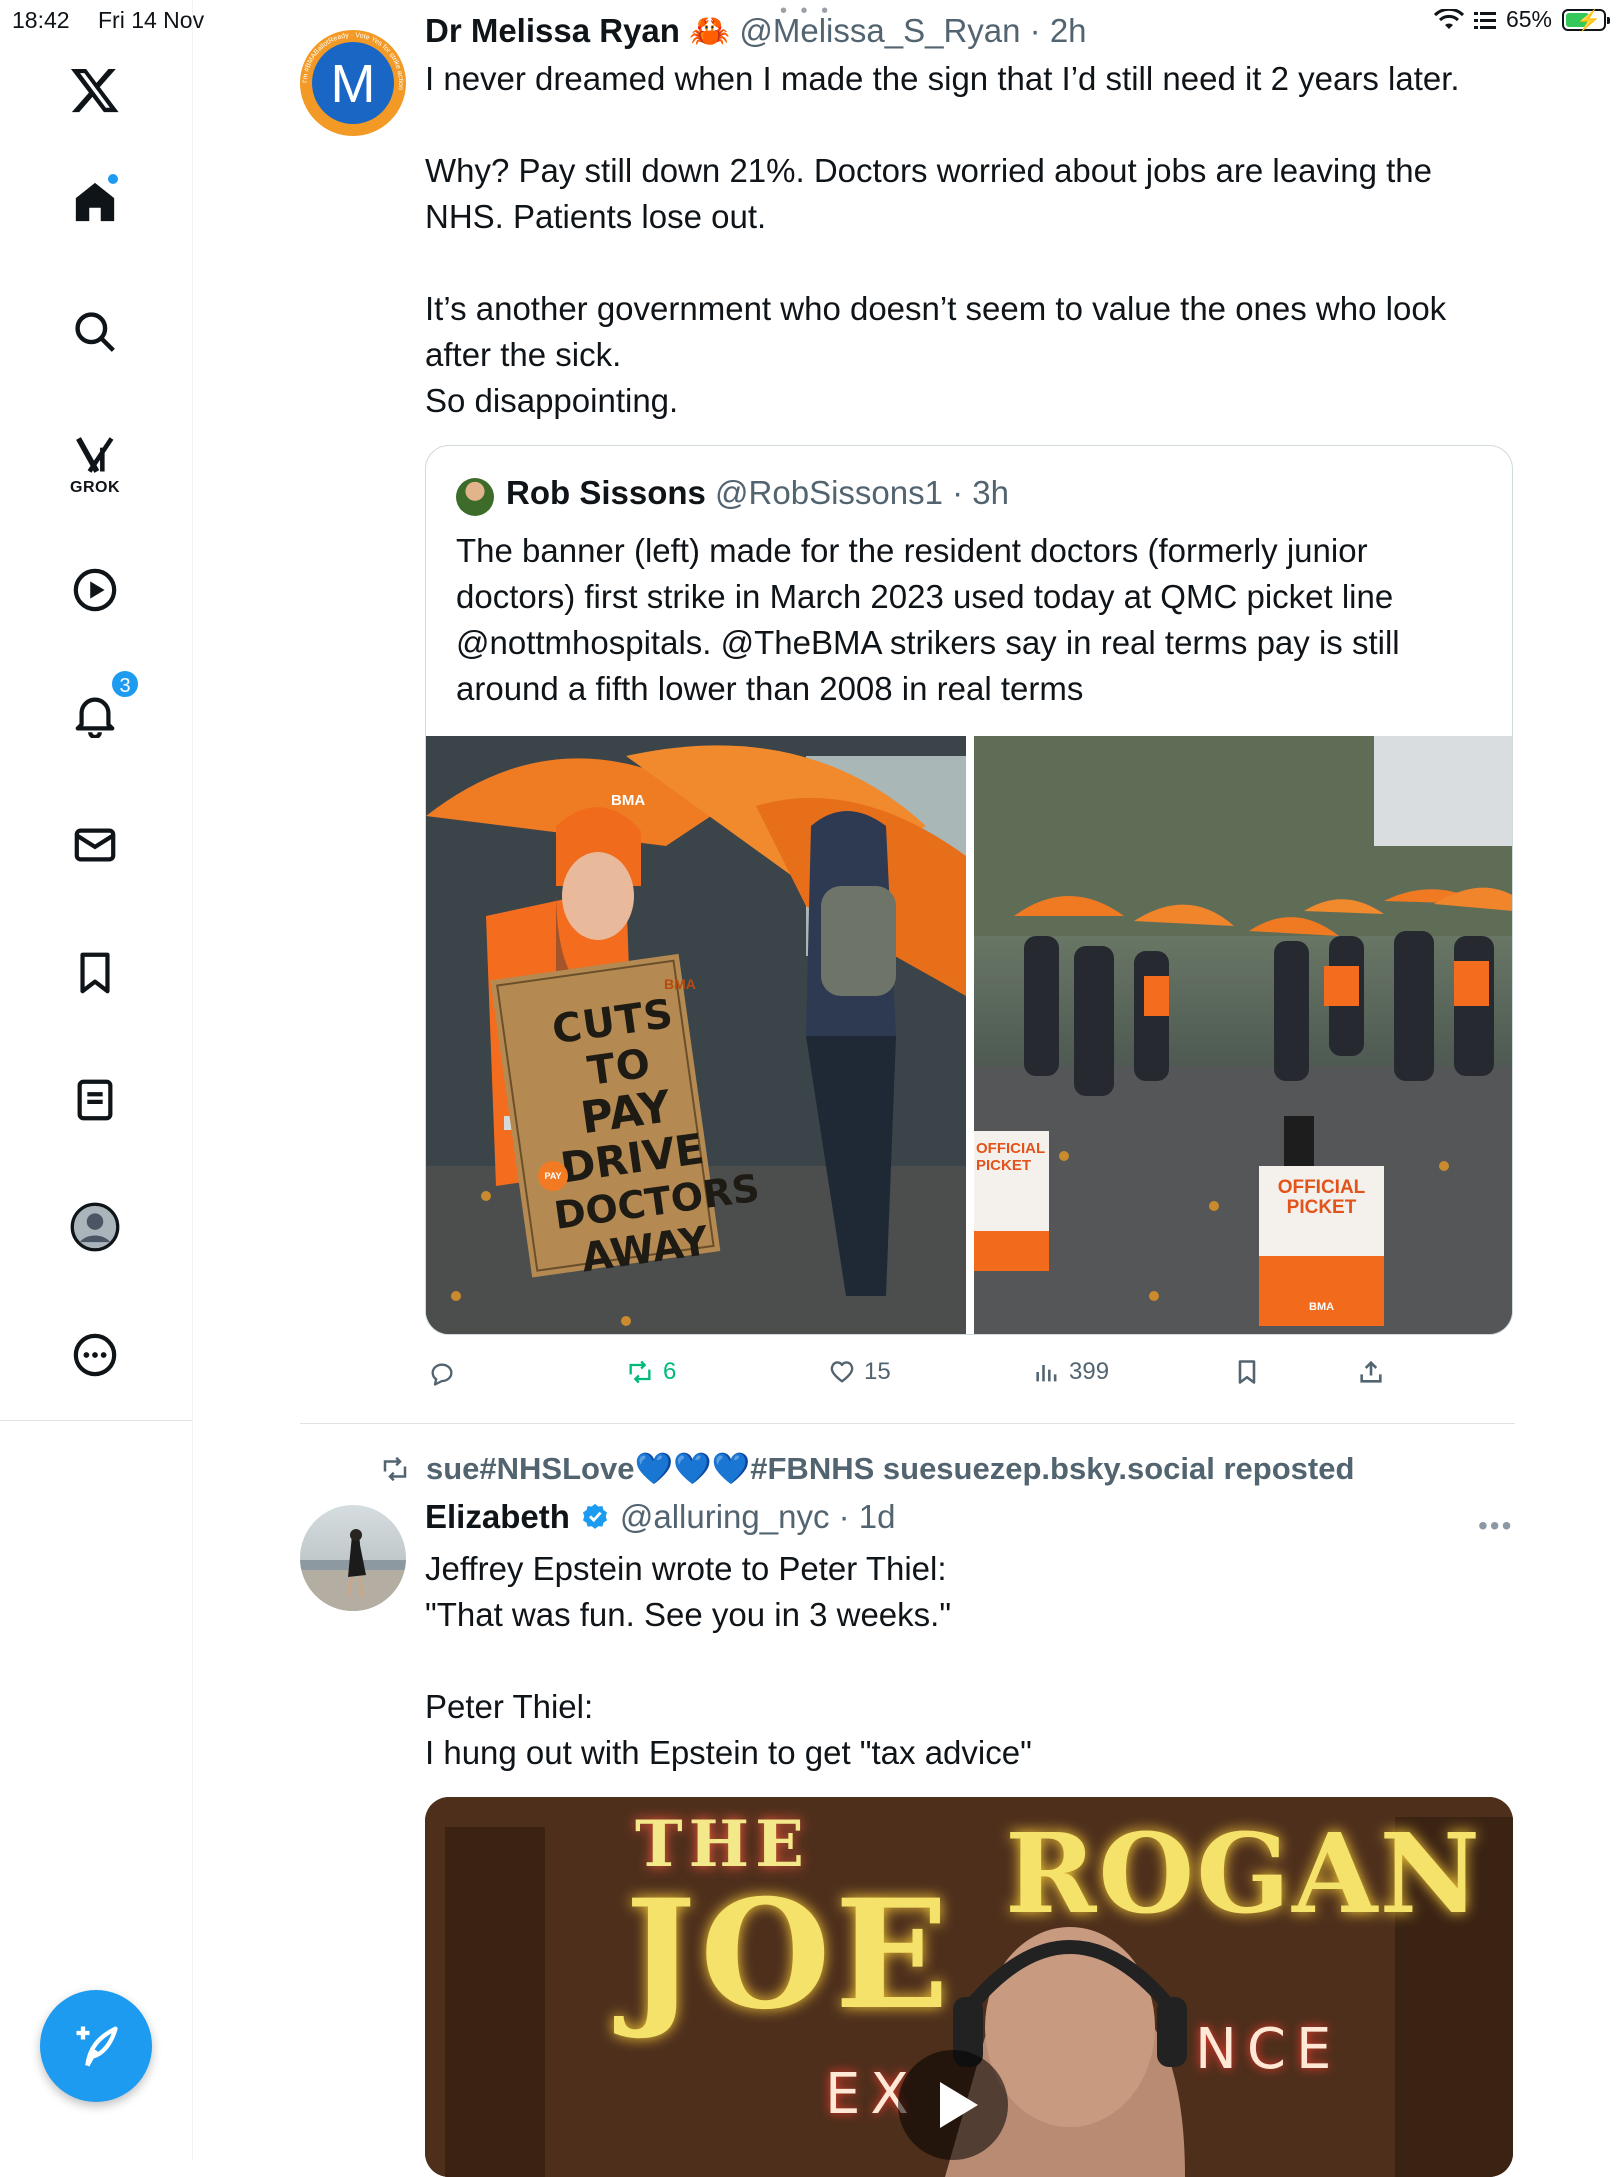 This screenshot has height=2177, width=1620. I want to click on picket-board-1: OFFICIAL PICKET, so click(1010, 1157).